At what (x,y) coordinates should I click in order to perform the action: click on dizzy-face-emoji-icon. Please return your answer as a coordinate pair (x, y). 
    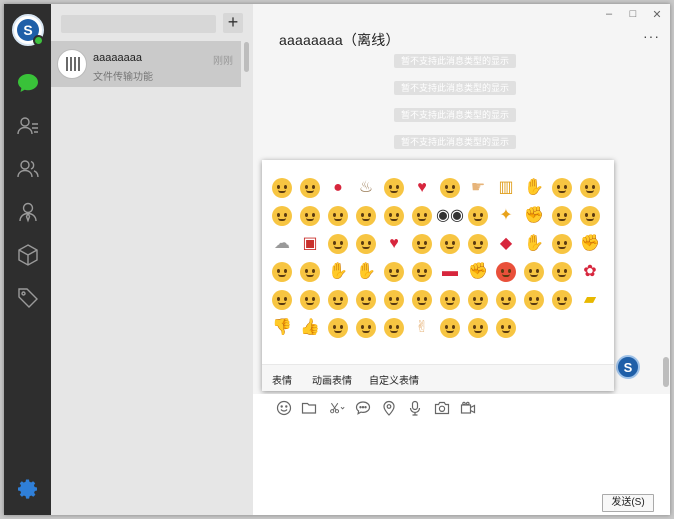
    Looking at the image, I should click on (338, 328).